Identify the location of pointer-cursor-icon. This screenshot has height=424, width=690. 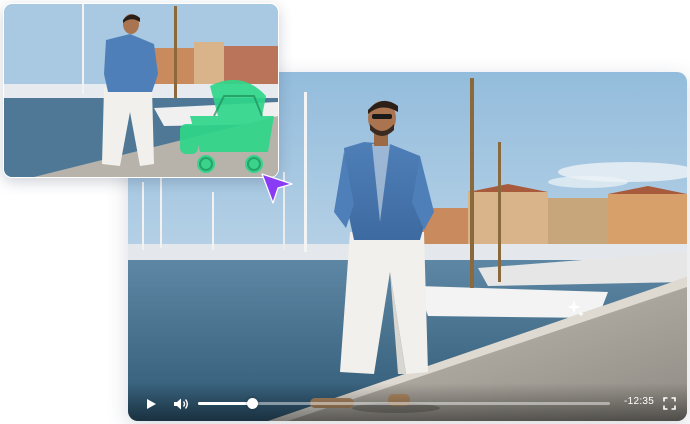
(277, 188).